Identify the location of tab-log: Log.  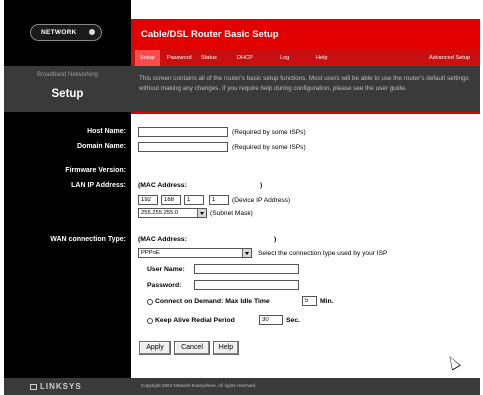
(284, 58).